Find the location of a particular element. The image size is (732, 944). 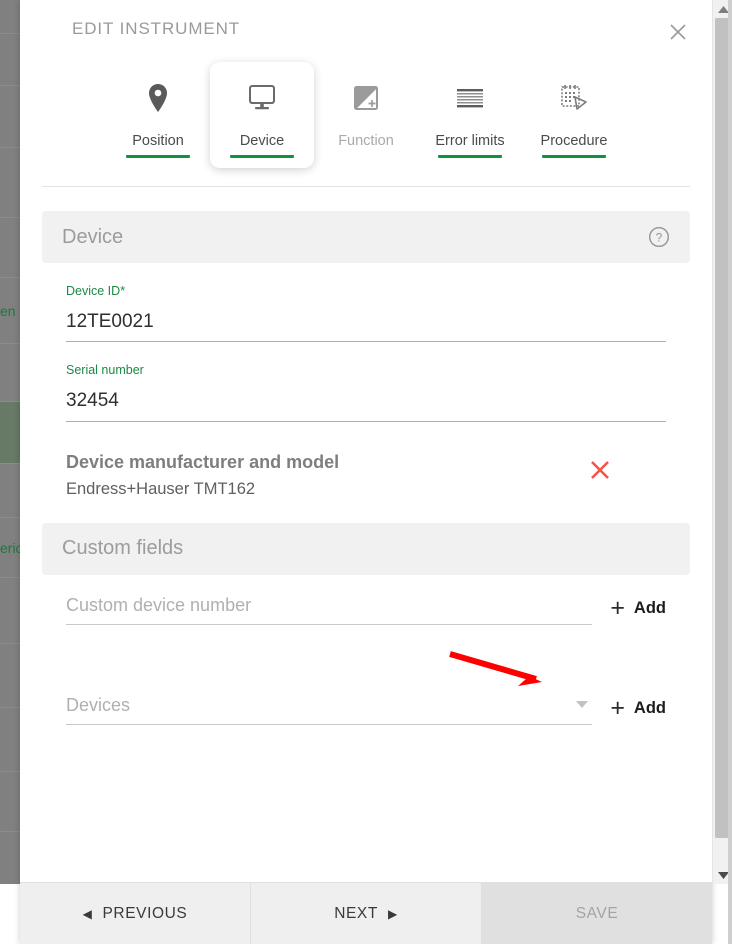

tab-device: Device is located at coordinates (262, 115).